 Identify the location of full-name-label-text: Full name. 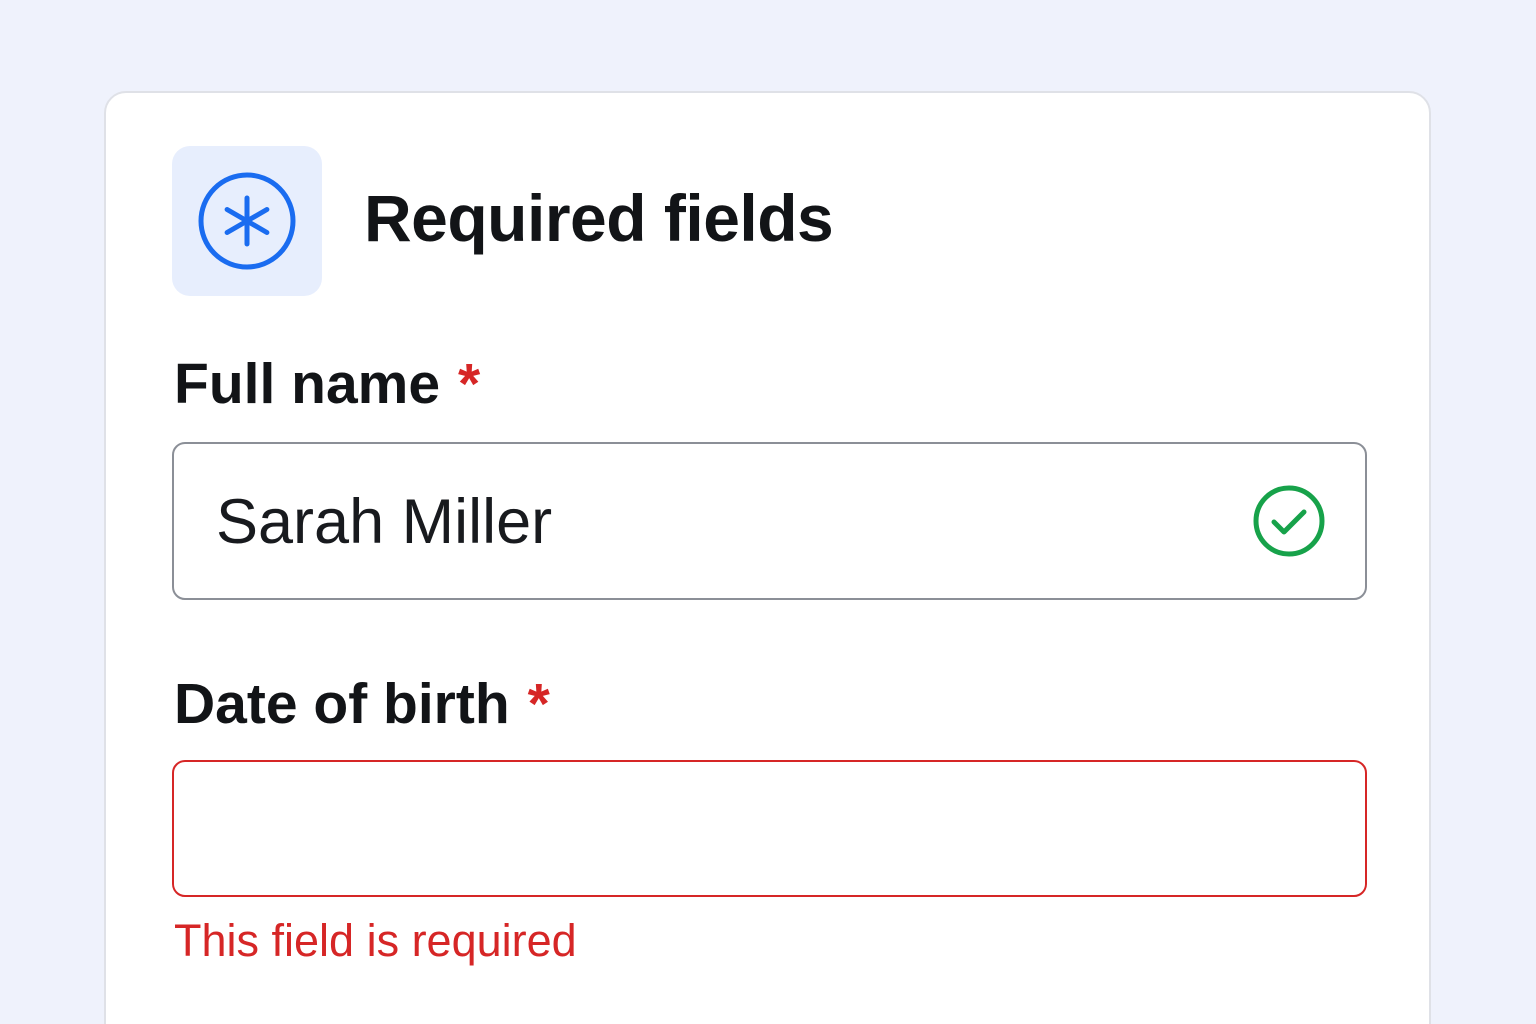
(307, 384).